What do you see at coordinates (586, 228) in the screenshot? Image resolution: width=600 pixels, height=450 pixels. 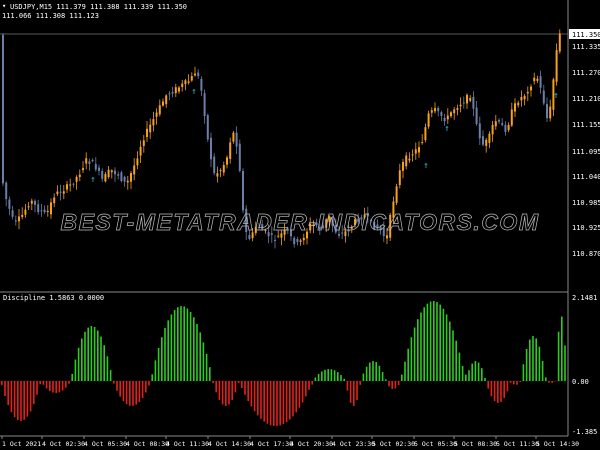 I see `price-label: 110.925` at bounding box center [586, 228].